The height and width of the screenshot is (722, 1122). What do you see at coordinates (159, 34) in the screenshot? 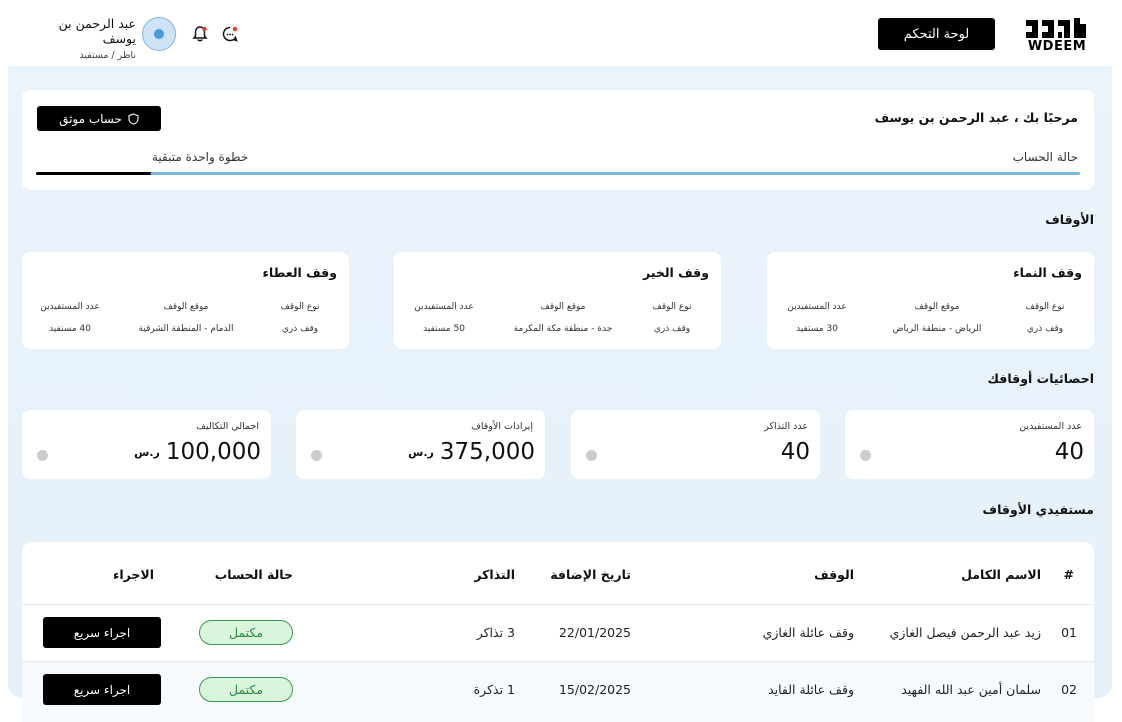
I see `avatar` at bounding box center [159, 34].